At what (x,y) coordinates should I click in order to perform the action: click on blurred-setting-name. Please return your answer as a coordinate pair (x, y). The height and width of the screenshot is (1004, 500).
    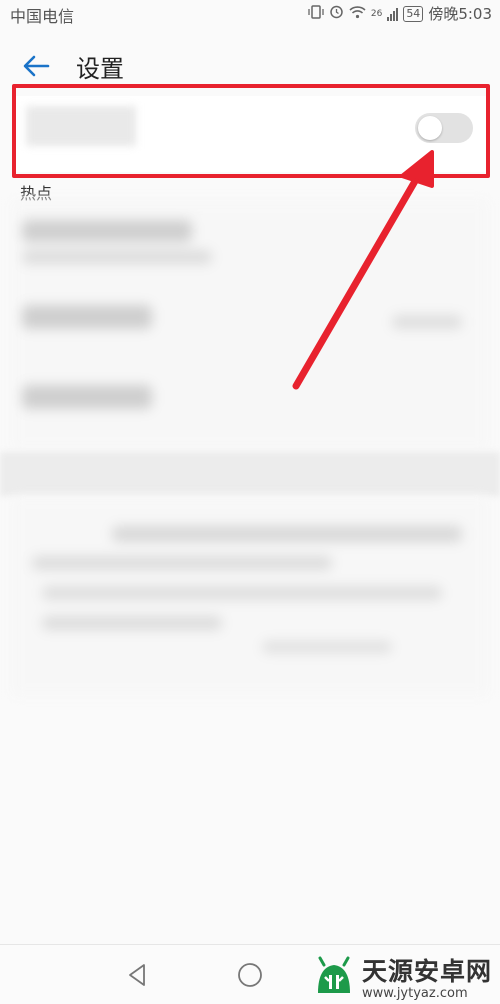
    Looking at the image, I should click on (81, 126).